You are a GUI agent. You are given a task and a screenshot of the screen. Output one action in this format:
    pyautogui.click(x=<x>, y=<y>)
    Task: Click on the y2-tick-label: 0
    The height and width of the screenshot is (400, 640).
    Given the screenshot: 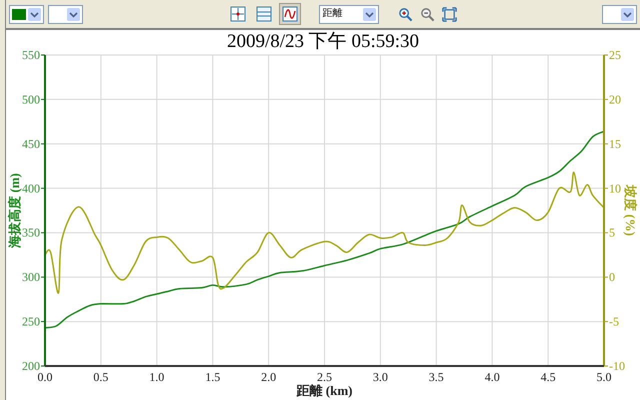 What is the action you would take?
    pyautogui.click(x=612, y=277)
    